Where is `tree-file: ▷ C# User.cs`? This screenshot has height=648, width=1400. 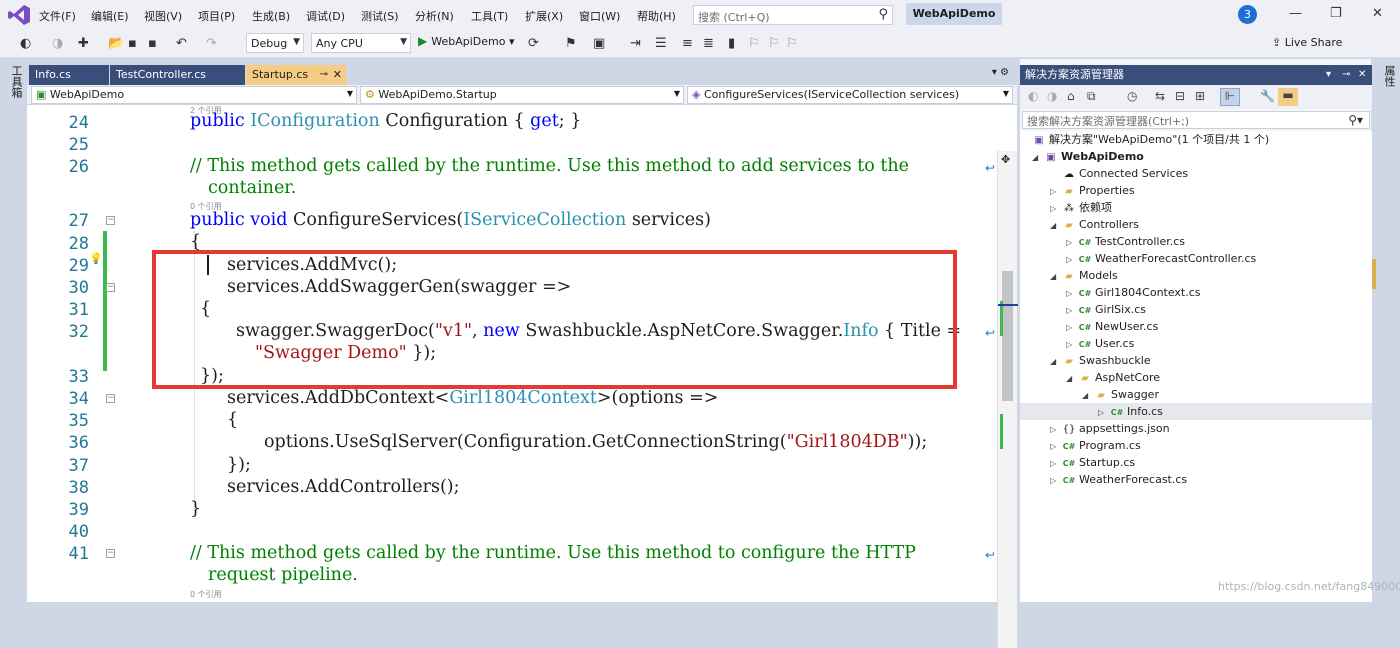 tree-file: ▷ C# User.cs is located at coordinates (1100, 343).